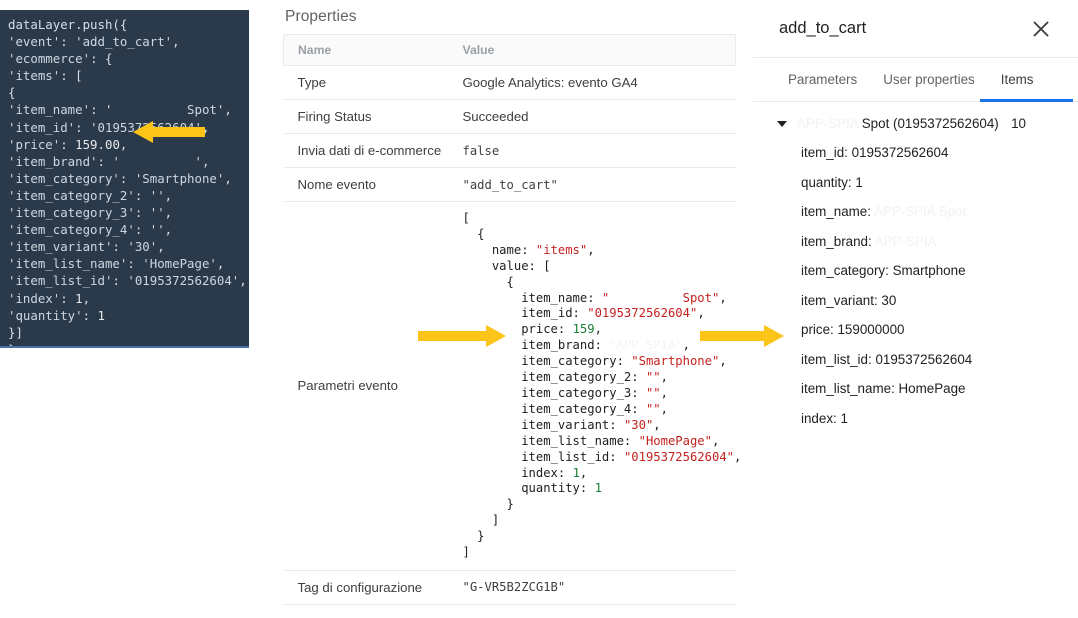  What do you see at coordinates (846, 388) in the screenshot?
I see `param-key: item_list_name` at bounding box center [846, 388].